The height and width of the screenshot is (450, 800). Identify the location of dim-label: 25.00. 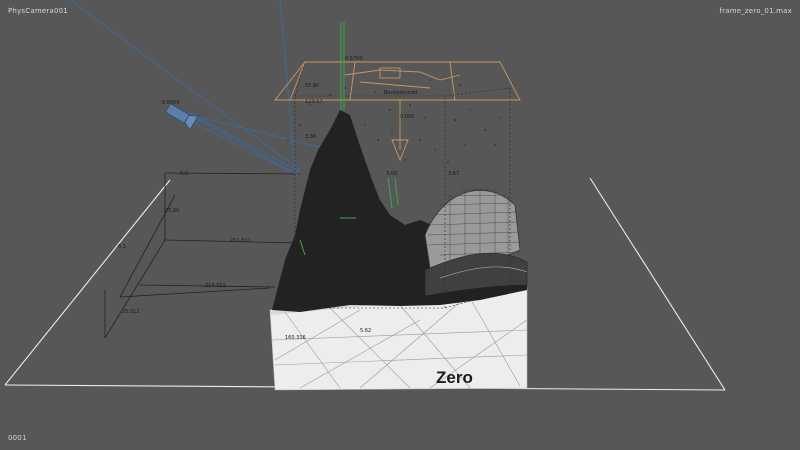
(172, 211).